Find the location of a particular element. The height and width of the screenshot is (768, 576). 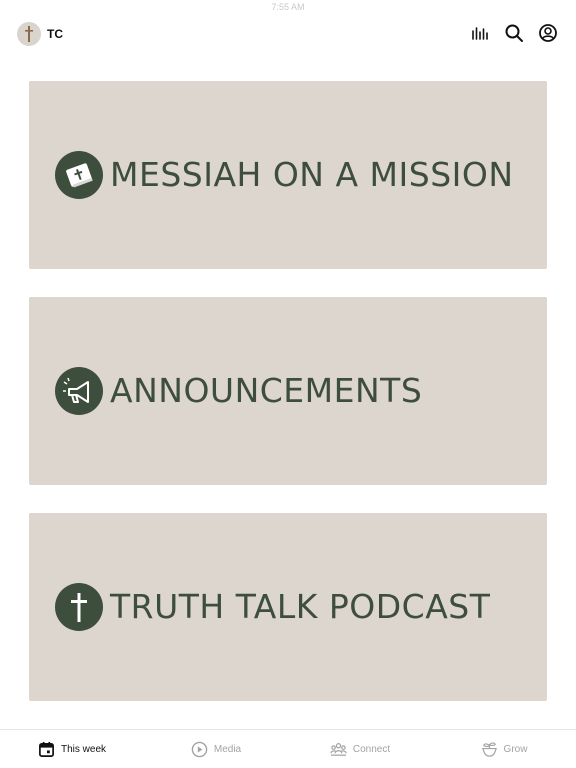

cross-logo-icon is located at coordinates (29, 34).